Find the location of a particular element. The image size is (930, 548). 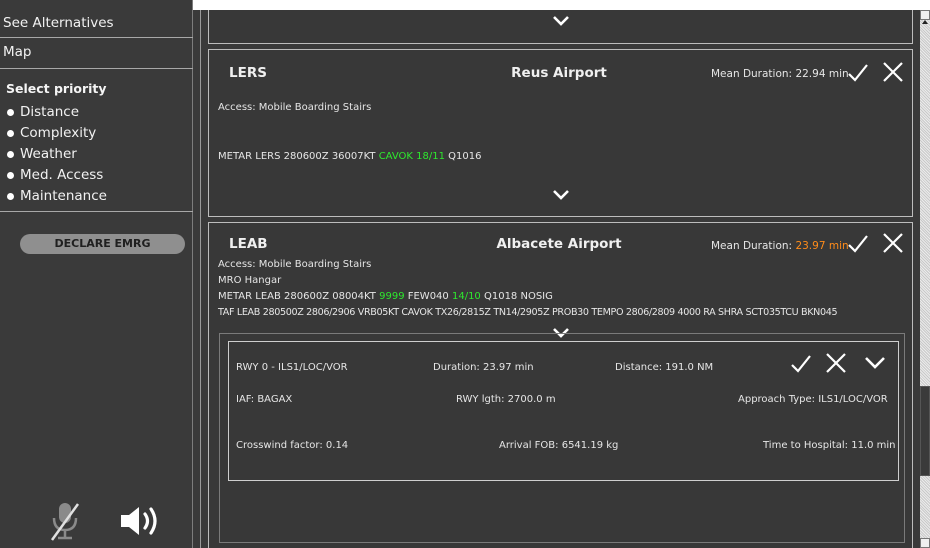

maintenance-info: MRO Hangar is located at coordinates (250, 280).